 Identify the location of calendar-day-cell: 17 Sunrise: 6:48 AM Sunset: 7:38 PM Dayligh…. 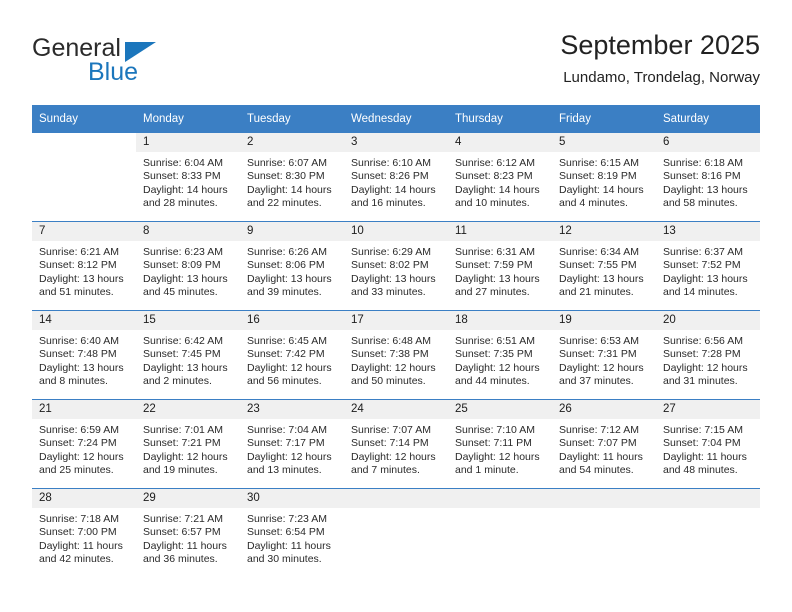
(396, 355).